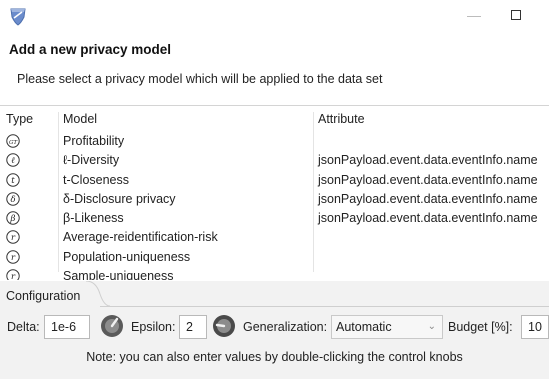 The image size is (549, 379). I want to click on header-divider, so click(274, 105).